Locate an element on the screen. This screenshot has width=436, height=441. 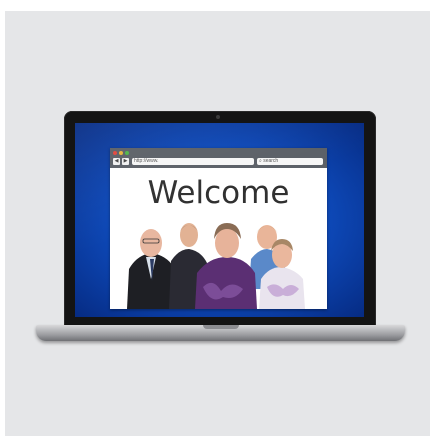
forward-button: ▶ is located at coordinates (125, 161).